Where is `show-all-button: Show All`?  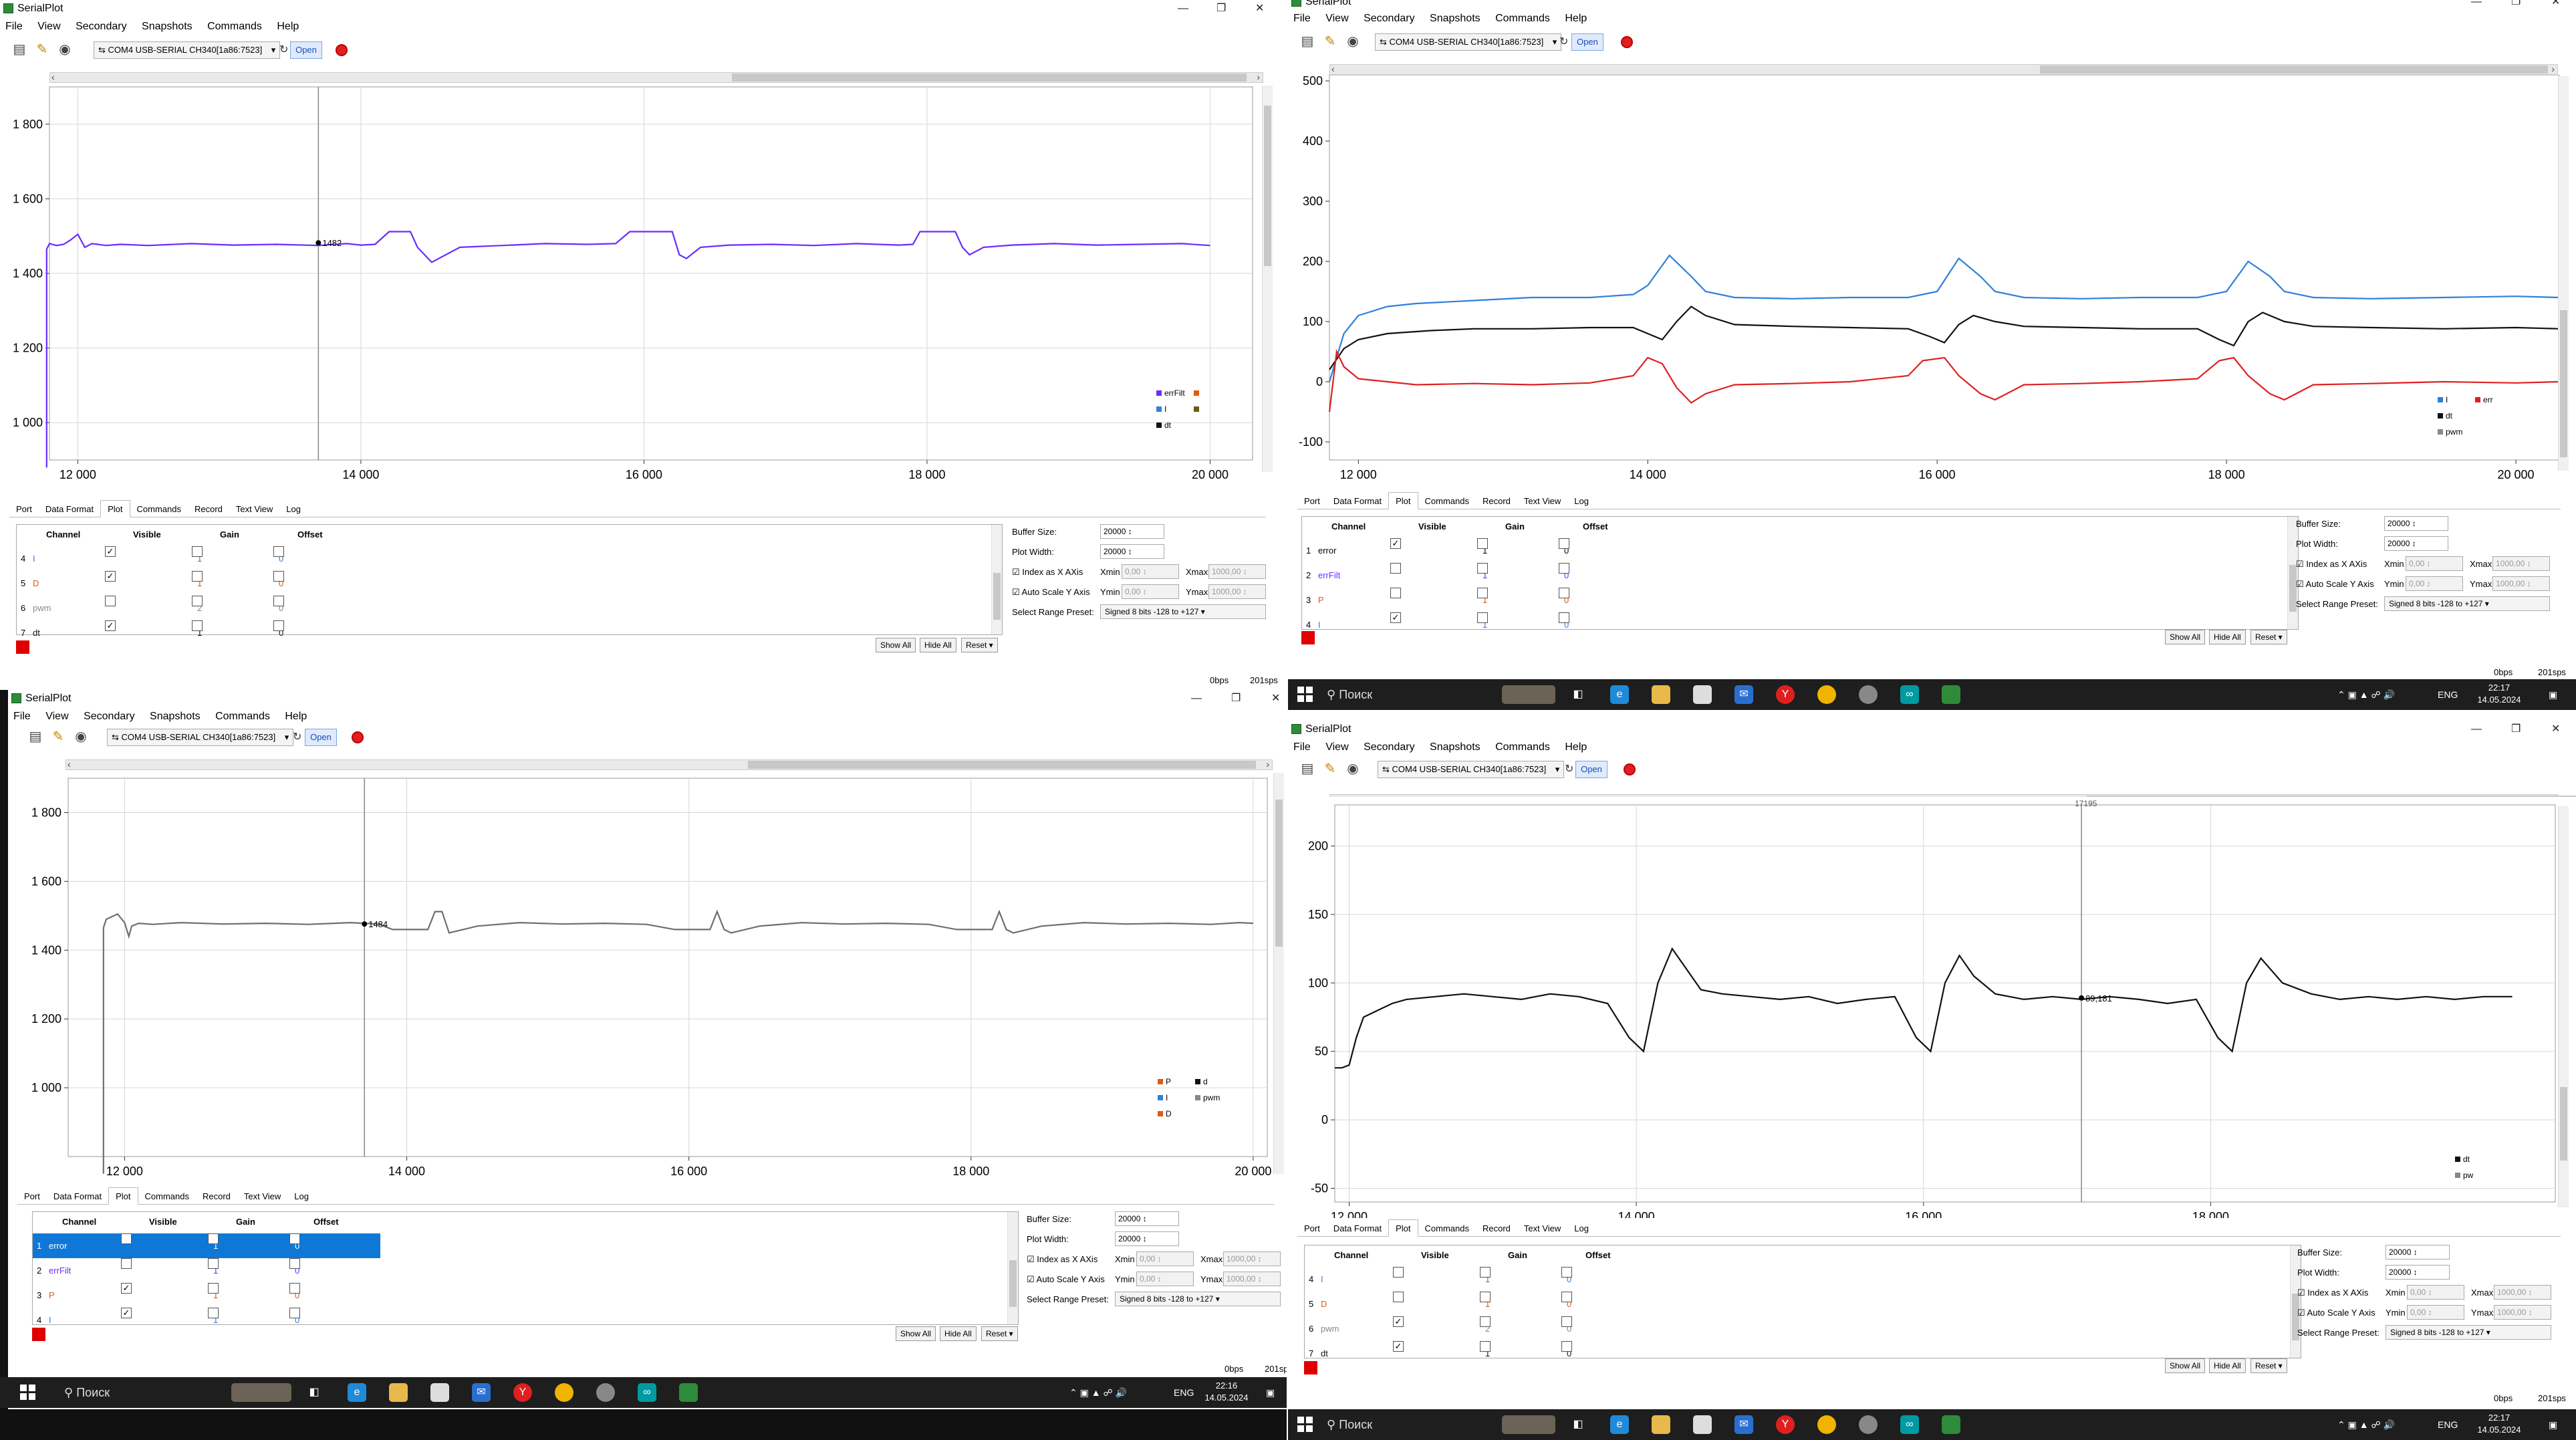 show-all-button: Show All is located at coordinates (2185, 1365).